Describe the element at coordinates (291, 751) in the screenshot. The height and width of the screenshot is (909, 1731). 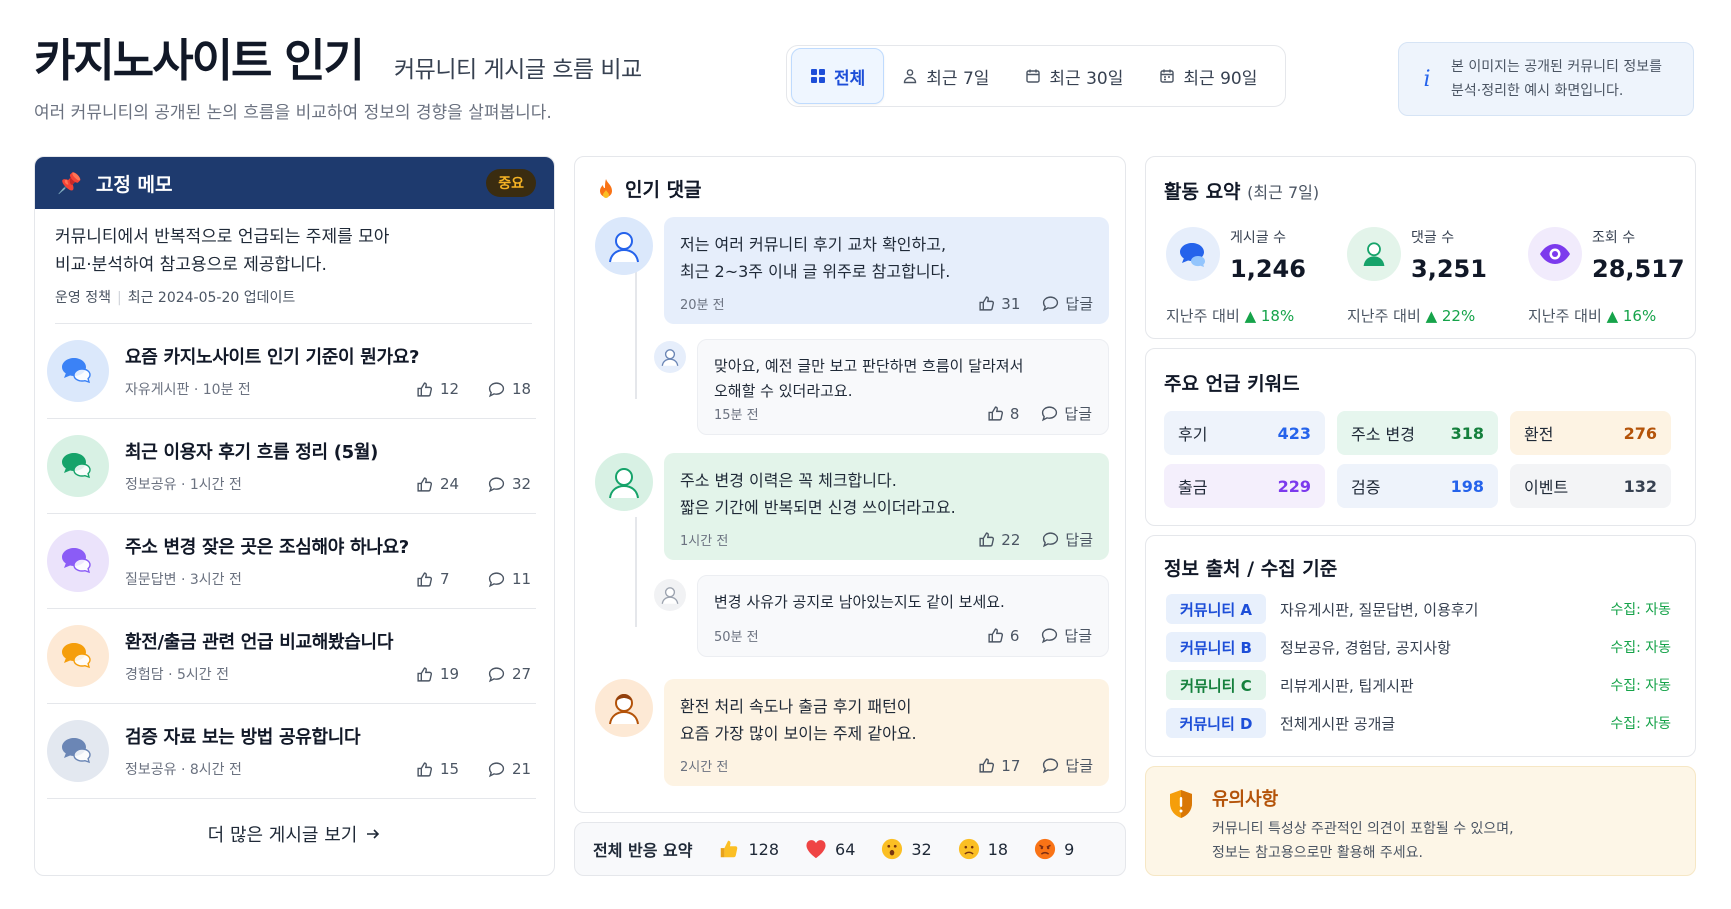
I see `post-item: 검증 자료 보는 방법 공유합니다 정보공유 · 8시간 전 15 21` at that location.